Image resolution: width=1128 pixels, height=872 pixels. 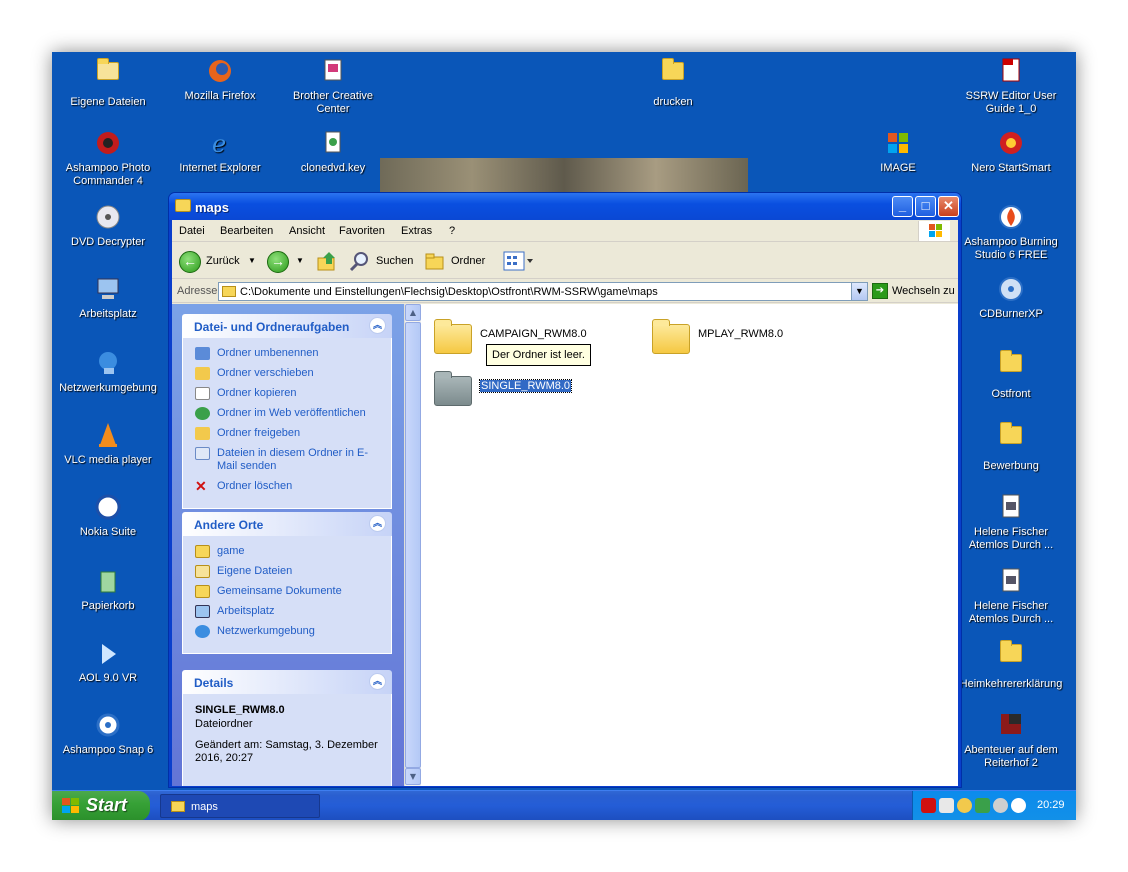 I want to click on place-game: game, so click(x=289, y=551).